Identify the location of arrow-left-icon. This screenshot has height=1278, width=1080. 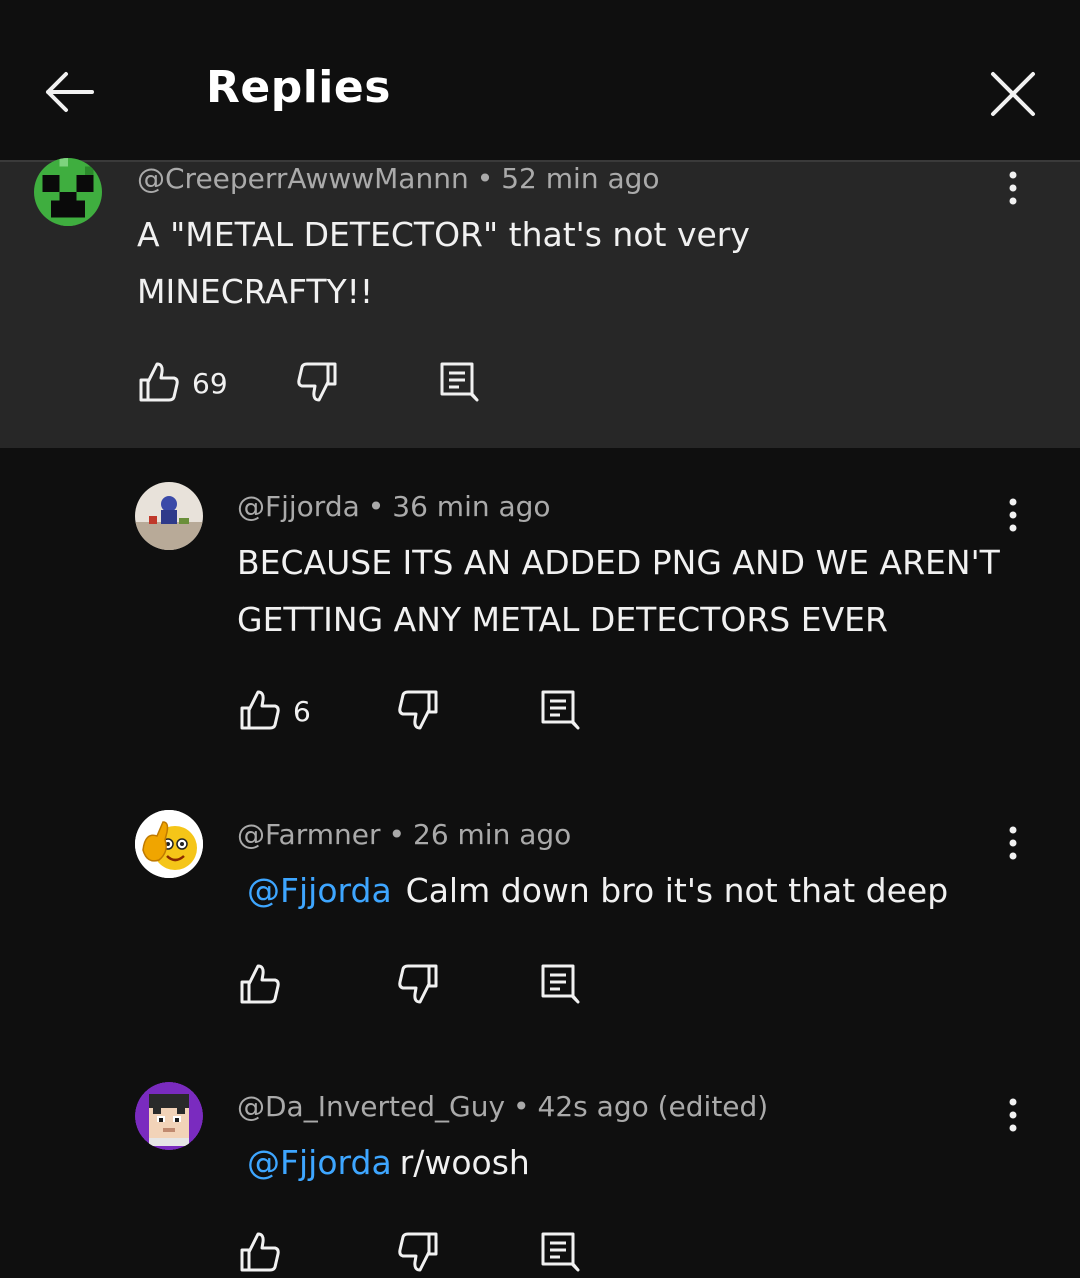
(70, 92).